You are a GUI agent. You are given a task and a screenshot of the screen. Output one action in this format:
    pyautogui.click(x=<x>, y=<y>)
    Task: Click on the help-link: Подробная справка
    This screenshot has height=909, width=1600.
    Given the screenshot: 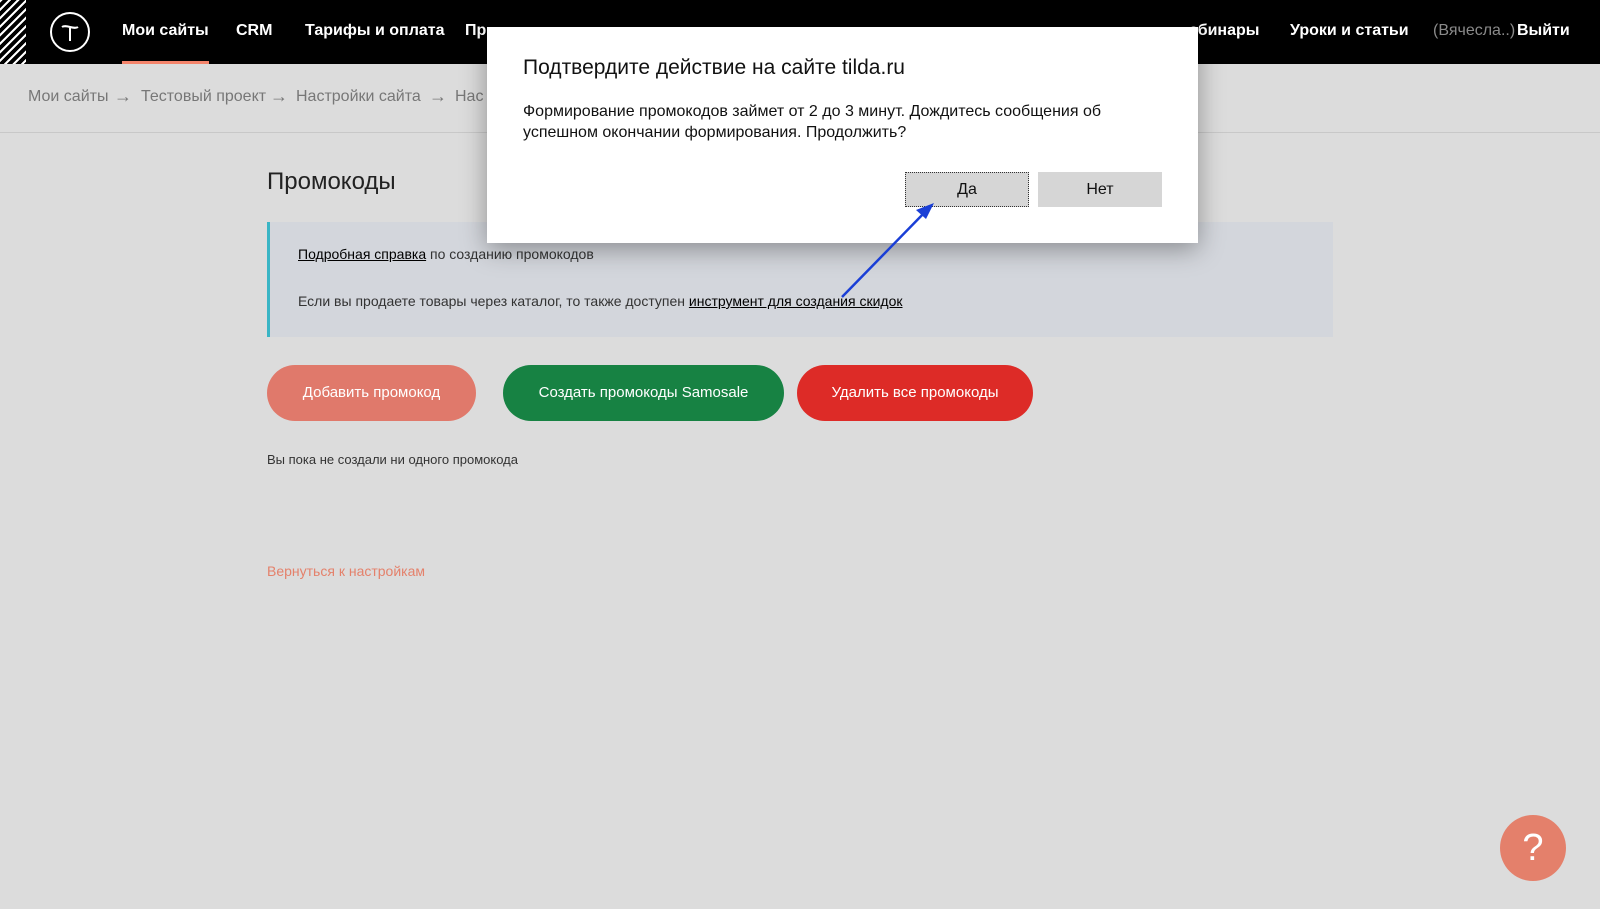 What is the action you would take?
    pyautogui.click(x=362, y=254)
    